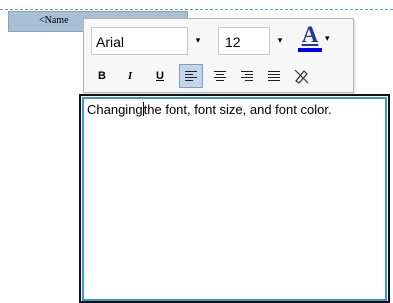 The height and width of the screenshot is (303, 393). Describe the element at coordinates (130, 76) in the screenshot. I see `italic-button: I` at that location.